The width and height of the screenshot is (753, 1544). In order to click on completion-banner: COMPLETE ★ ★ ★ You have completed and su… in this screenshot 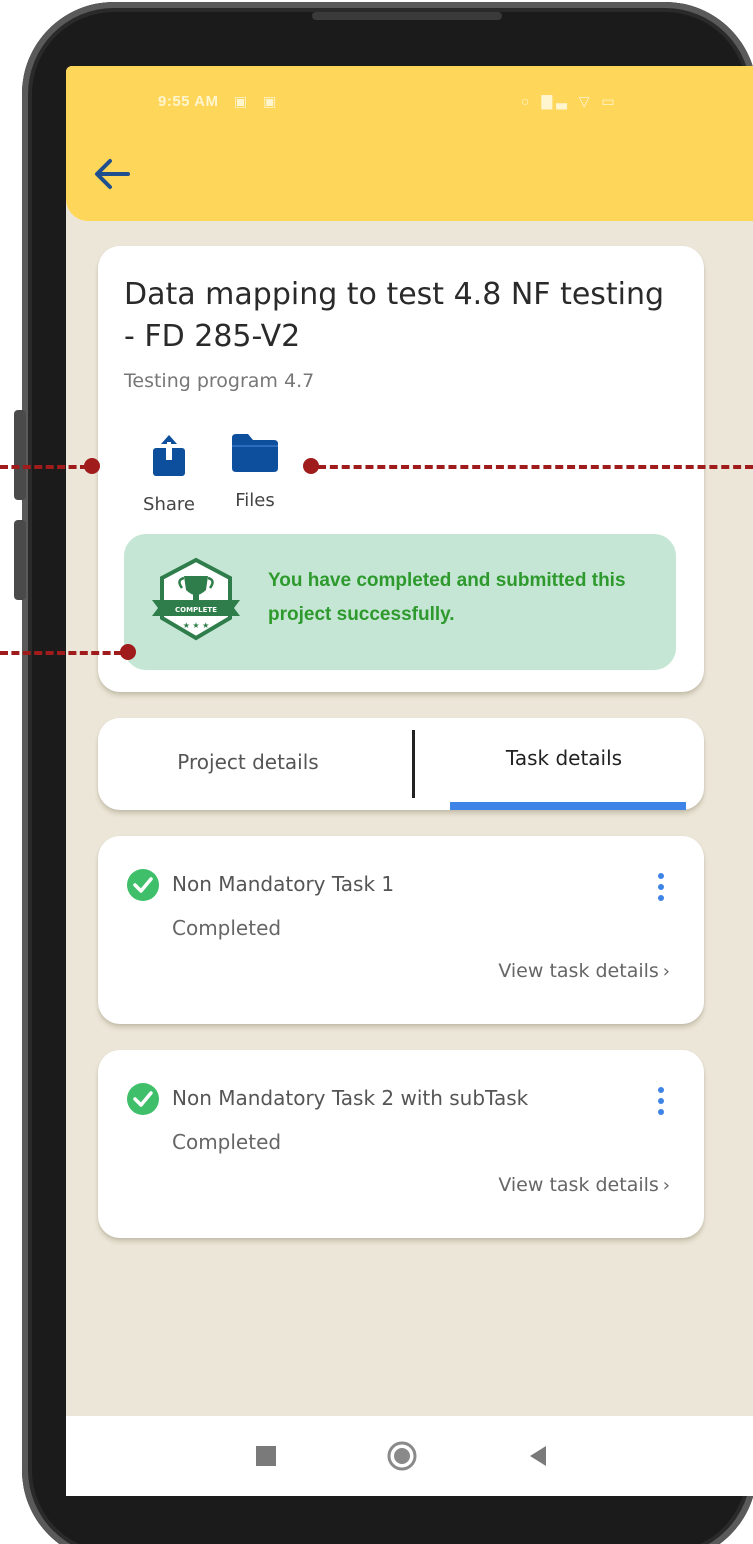, I will do `click(400, 602)`.